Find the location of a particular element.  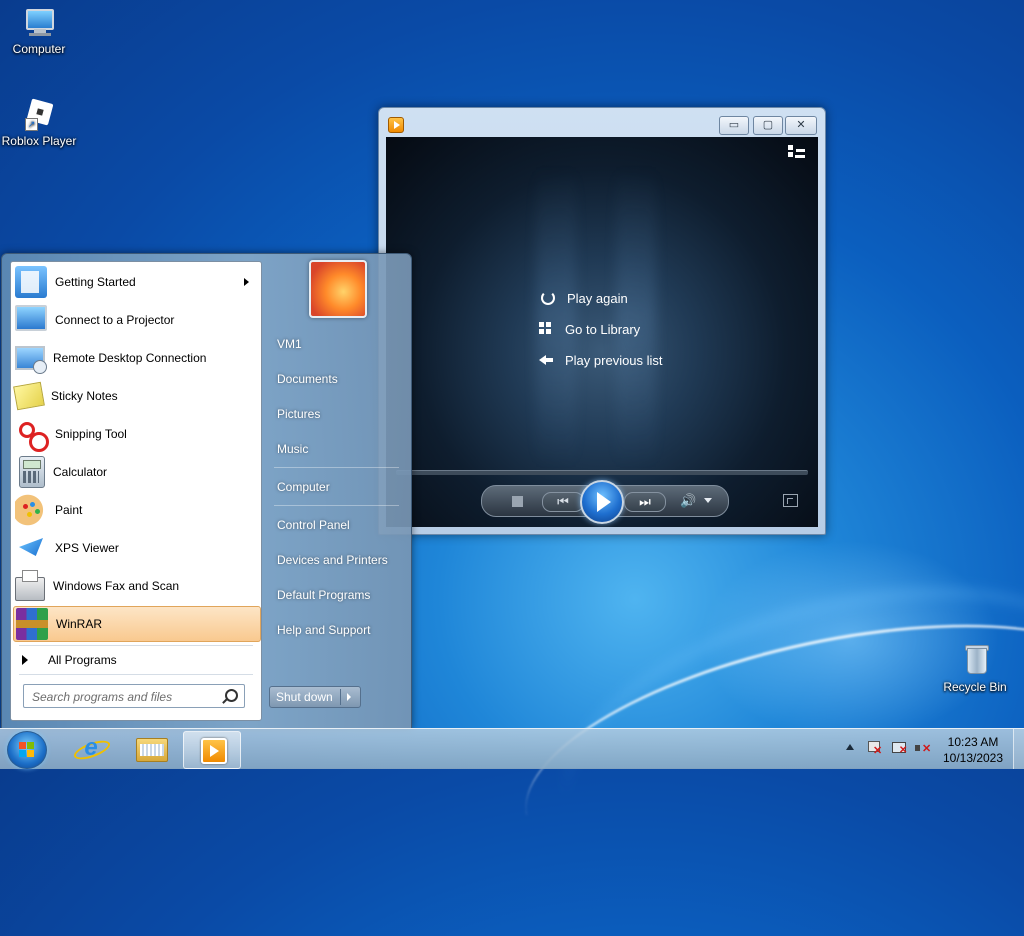

program-label: Calculator is located at coordinates (80, 472).